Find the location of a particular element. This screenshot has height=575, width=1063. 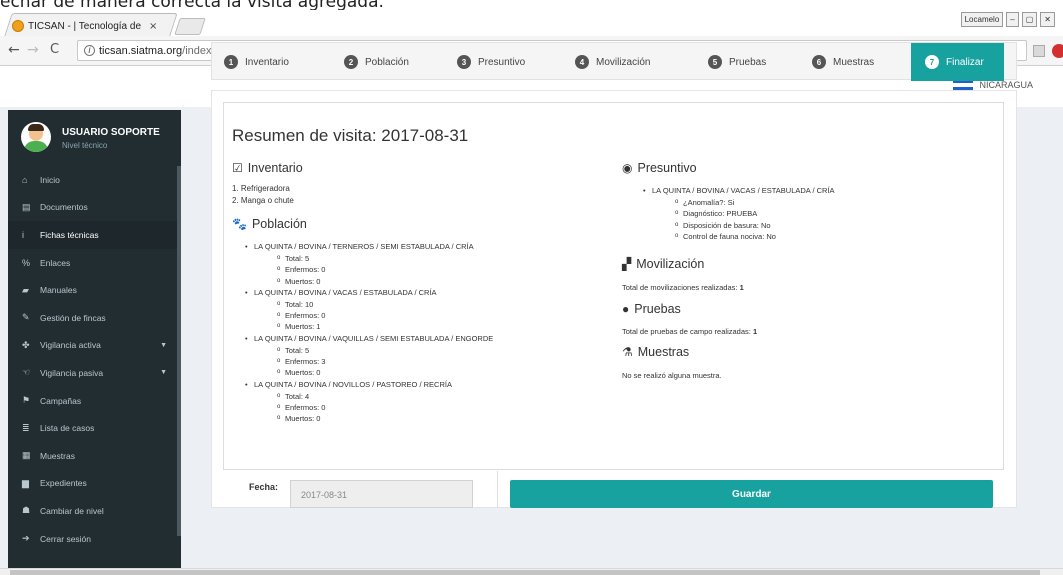

sidebar-item-label: Cambiar de nivel is located at coordinates (72, 510).